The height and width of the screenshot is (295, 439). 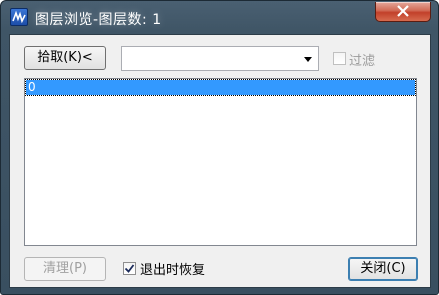 I want to click on clean-button: 清理(P), so click(x=65, y=269).